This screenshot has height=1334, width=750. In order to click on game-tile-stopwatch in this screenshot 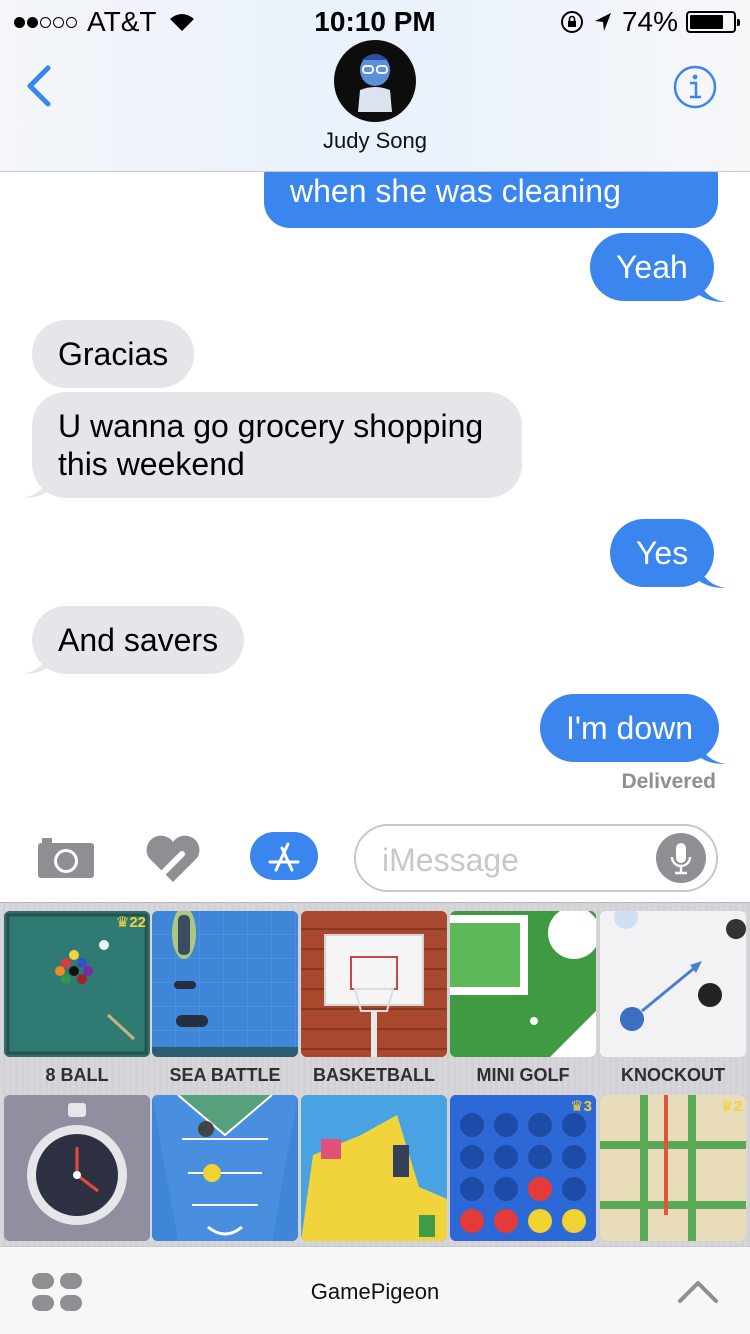, I will do `click(77, 1168)`.